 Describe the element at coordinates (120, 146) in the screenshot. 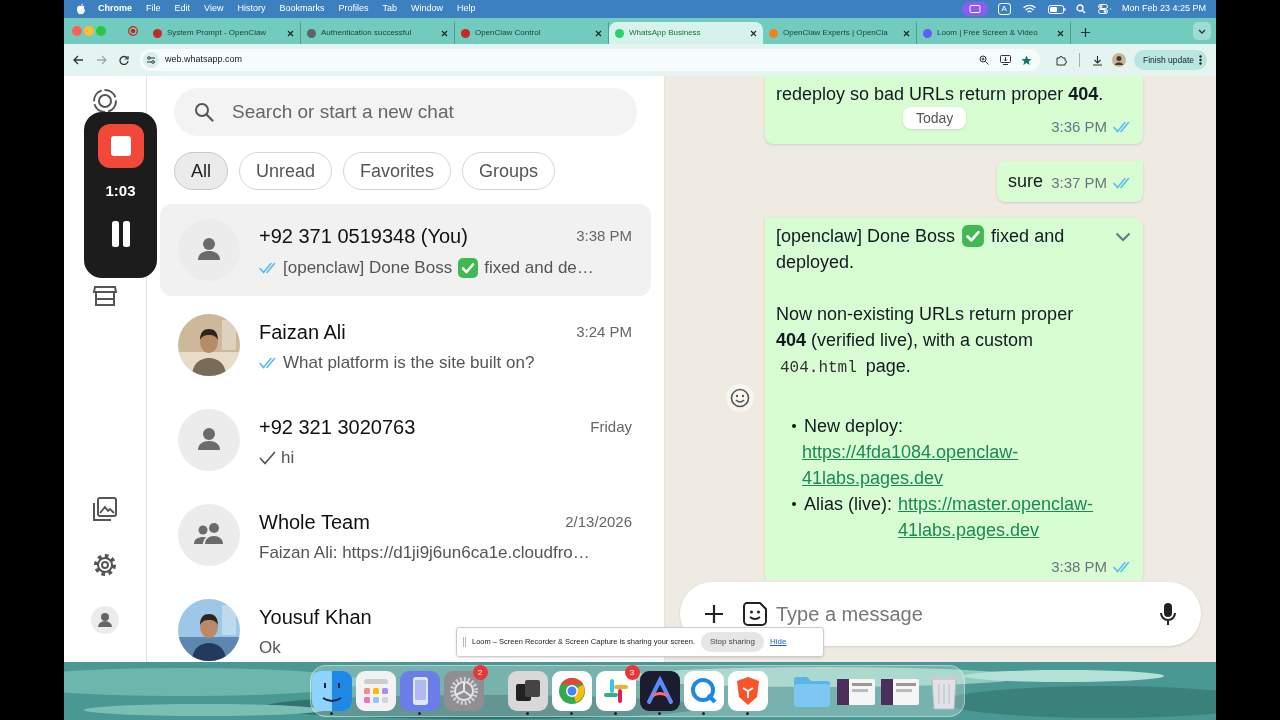

I see `stop-recording-button` at that location.